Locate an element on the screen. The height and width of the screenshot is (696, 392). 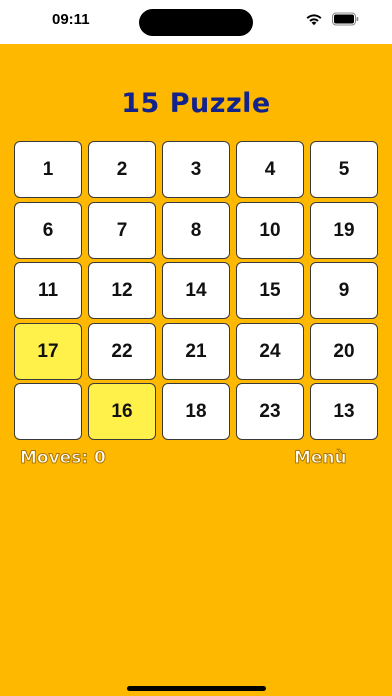
puzzle-tile: 7 is located at coordinates (122, 230).